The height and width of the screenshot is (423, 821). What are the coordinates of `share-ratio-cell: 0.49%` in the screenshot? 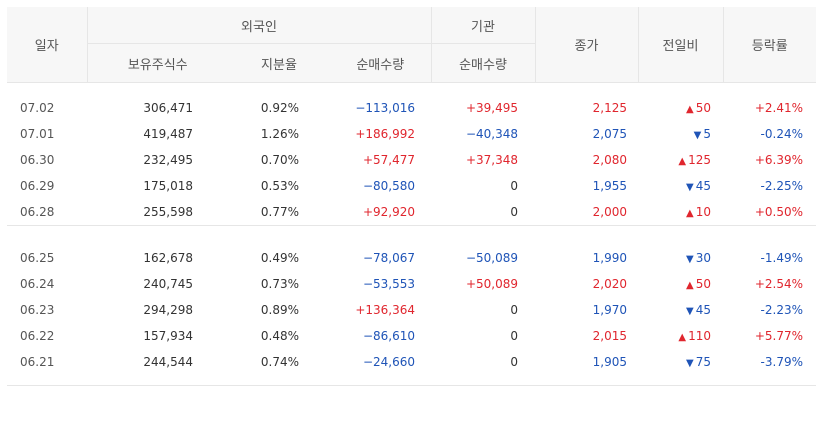 It's located at (279, 258).